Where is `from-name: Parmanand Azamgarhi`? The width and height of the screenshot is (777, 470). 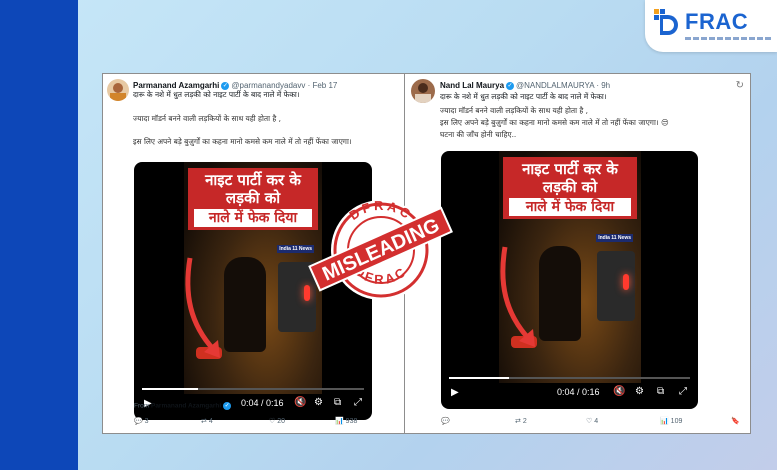 from-name: Parmanand Azamgarhi is located at coordinates (186, 406).